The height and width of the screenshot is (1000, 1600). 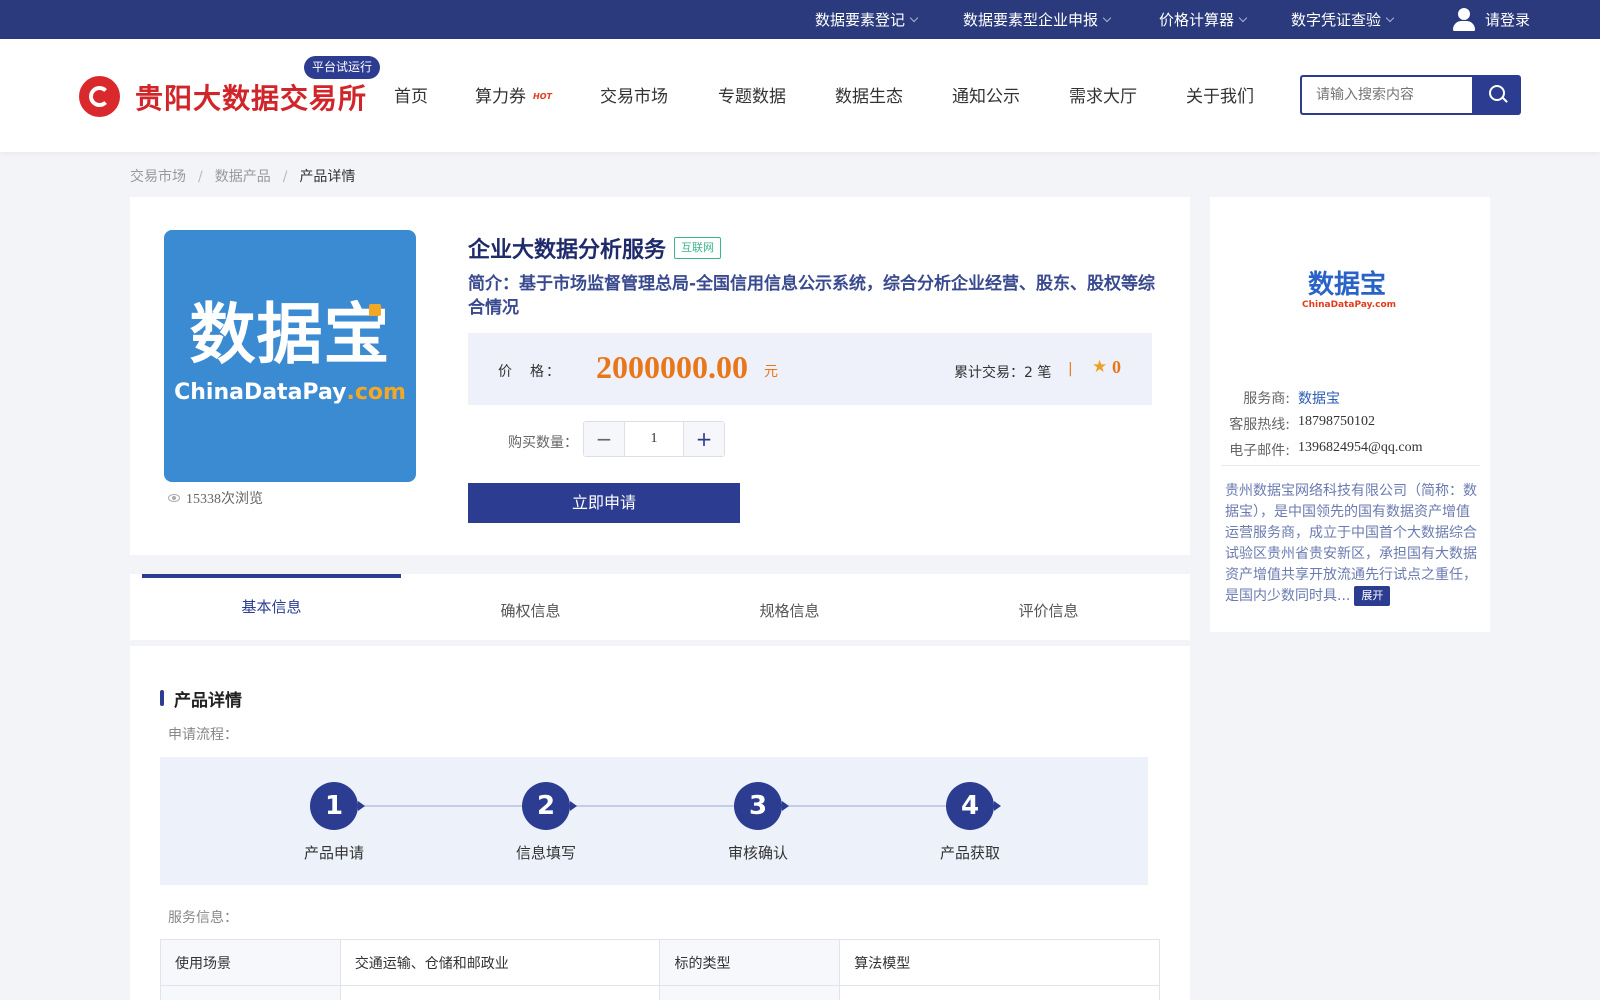 I want to click on nav-data-ecosystem: 数据生态, so click(x=869, y=94).